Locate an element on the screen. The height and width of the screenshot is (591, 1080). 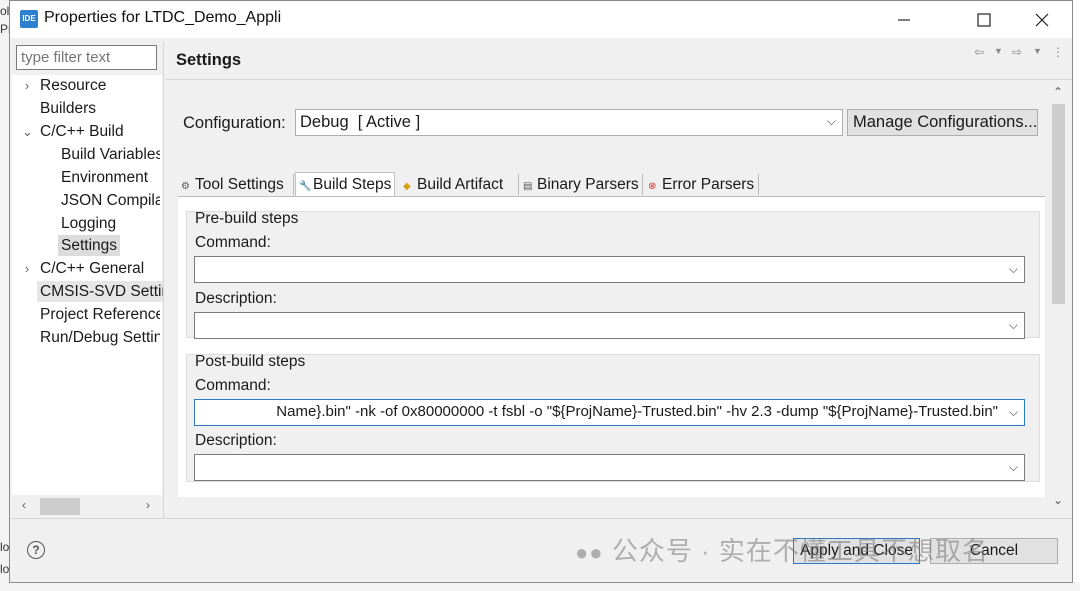
scroll-right-icon: › is located at coordinates (148, 505).